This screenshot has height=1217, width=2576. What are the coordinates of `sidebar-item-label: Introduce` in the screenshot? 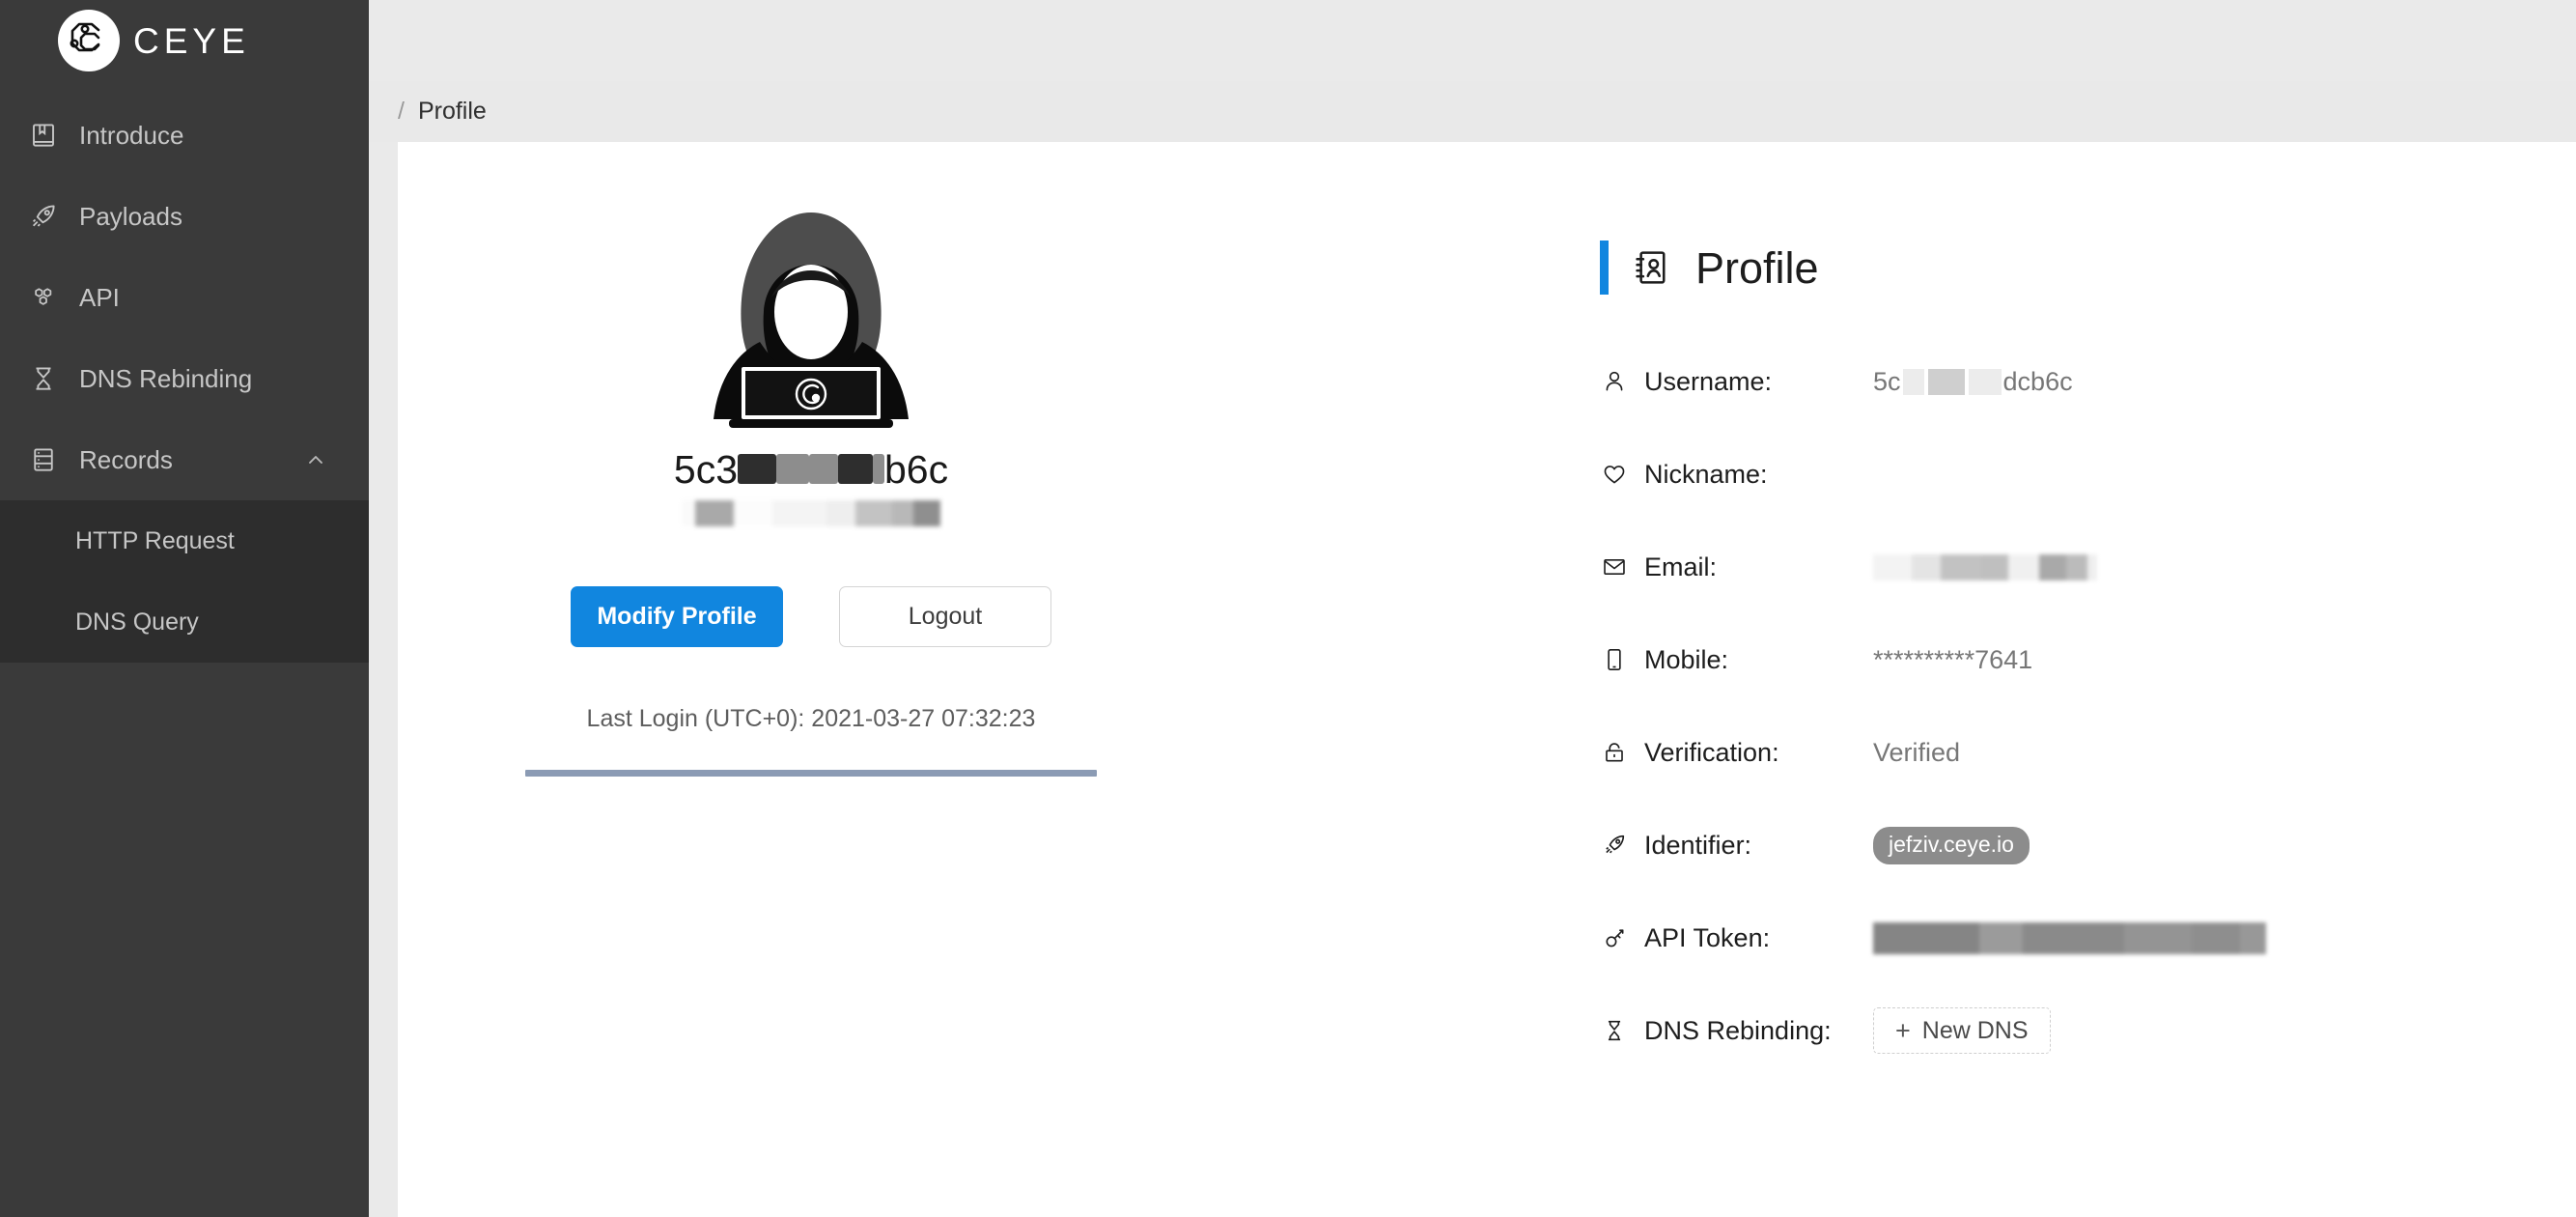 It's located at (132, 135).